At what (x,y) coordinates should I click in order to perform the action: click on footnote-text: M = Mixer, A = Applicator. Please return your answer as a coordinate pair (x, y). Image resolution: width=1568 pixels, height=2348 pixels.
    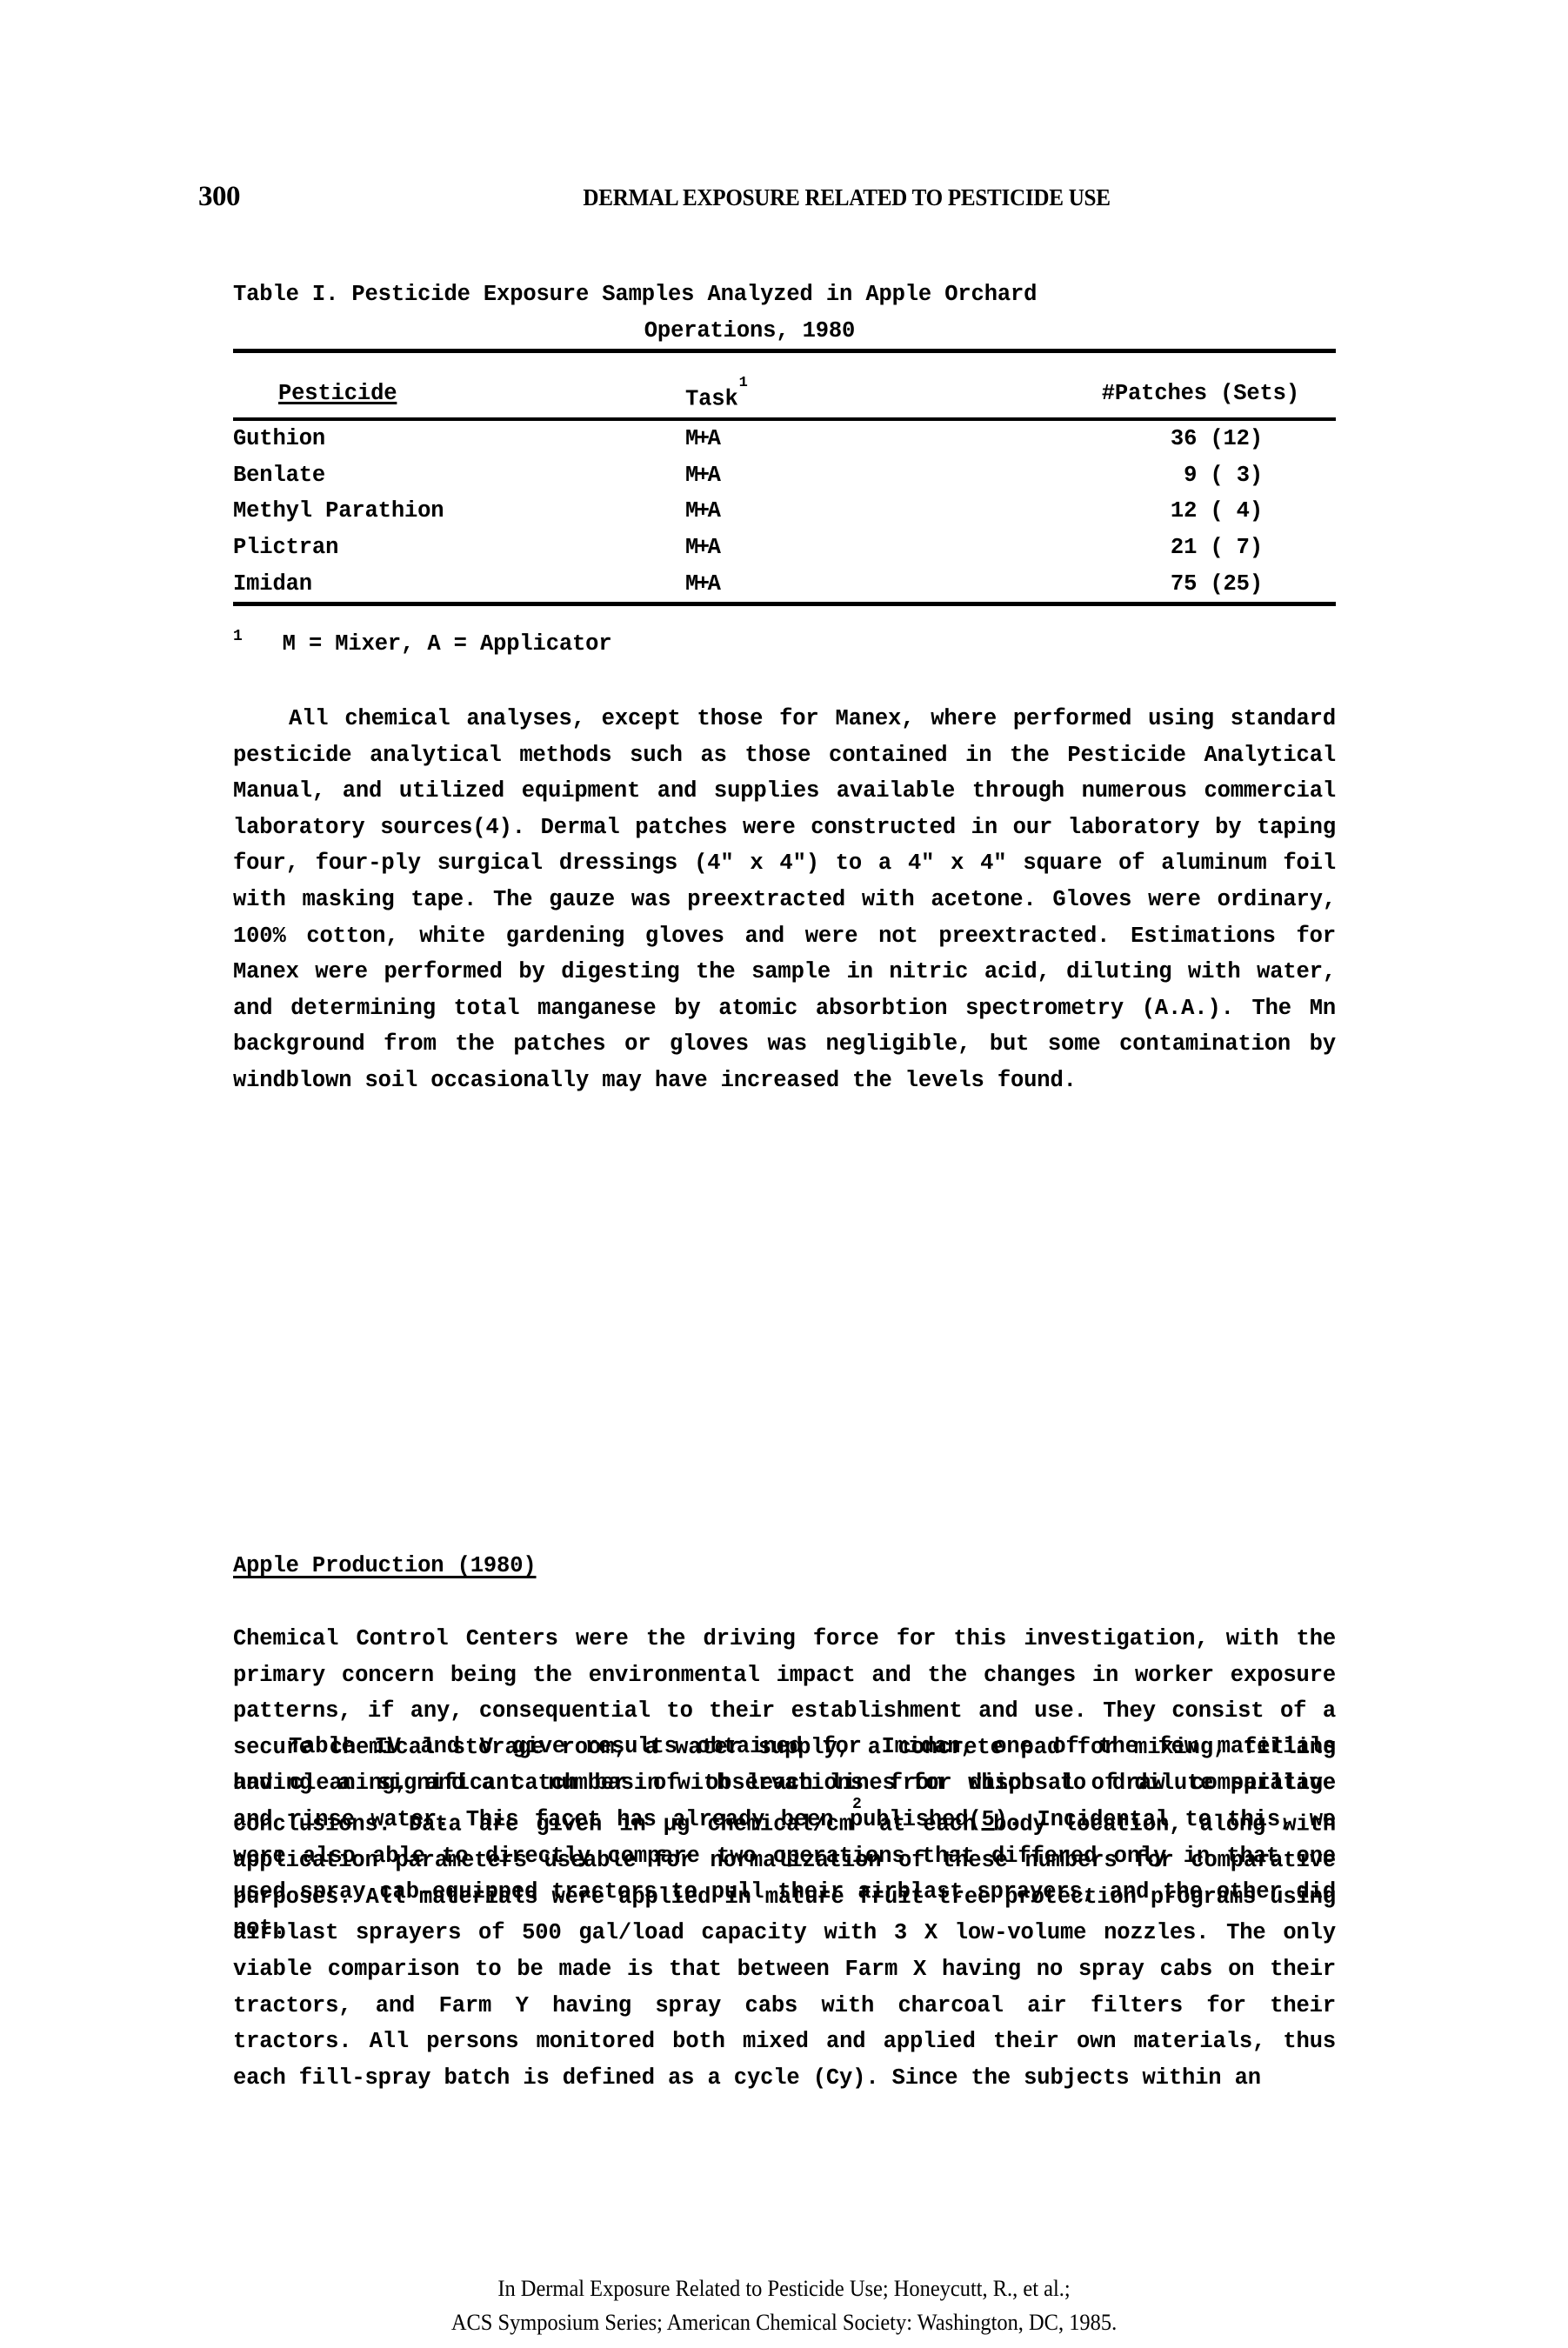
    Looking at the image, I should click on (447, 644).